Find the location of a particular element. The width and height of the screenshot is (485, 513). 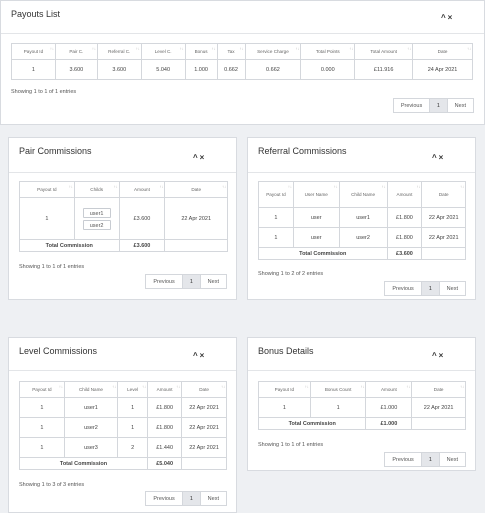

column-header: Level ↑↓ is located at coordinates (133, 389).